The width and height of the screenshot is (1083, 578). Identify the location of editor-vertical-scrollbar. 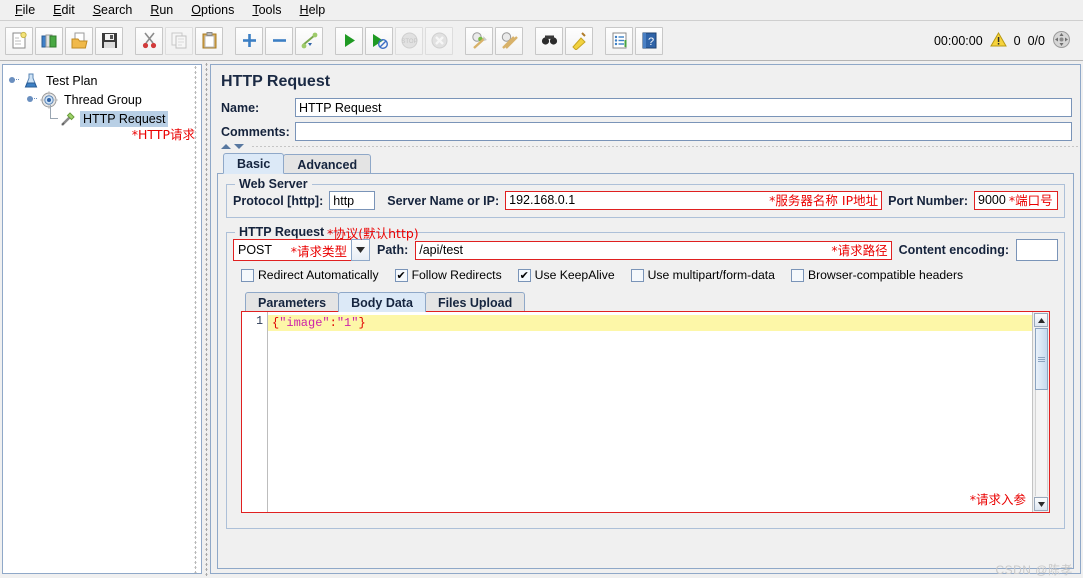
(1040, 412).